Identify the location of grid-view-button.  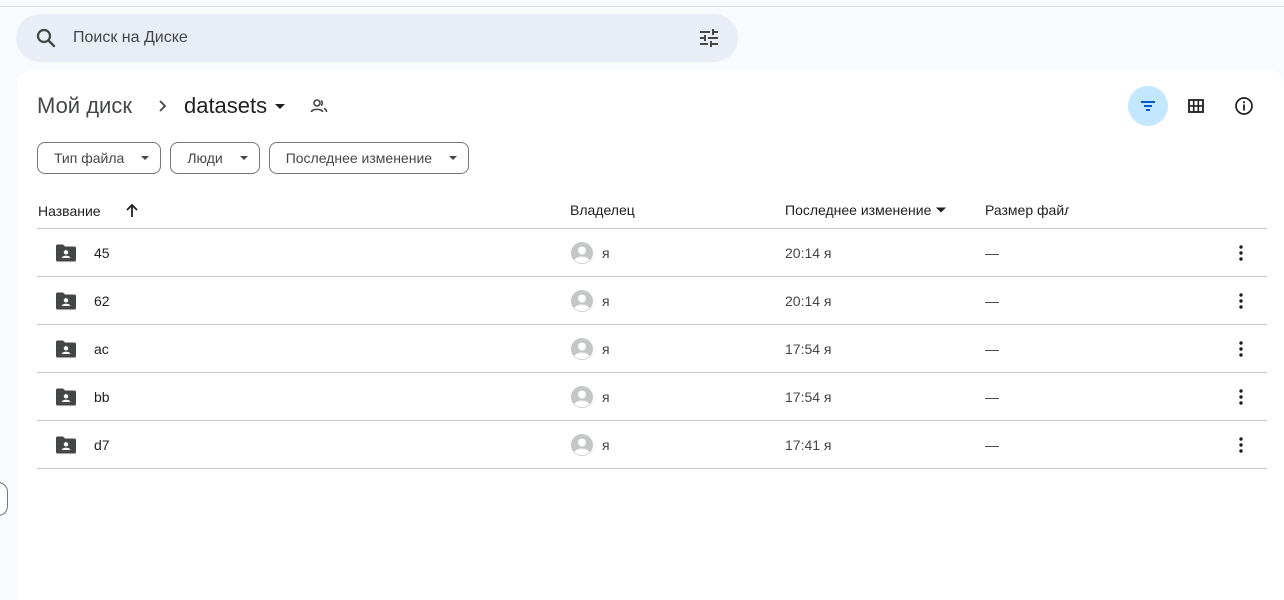
(1196, 106).